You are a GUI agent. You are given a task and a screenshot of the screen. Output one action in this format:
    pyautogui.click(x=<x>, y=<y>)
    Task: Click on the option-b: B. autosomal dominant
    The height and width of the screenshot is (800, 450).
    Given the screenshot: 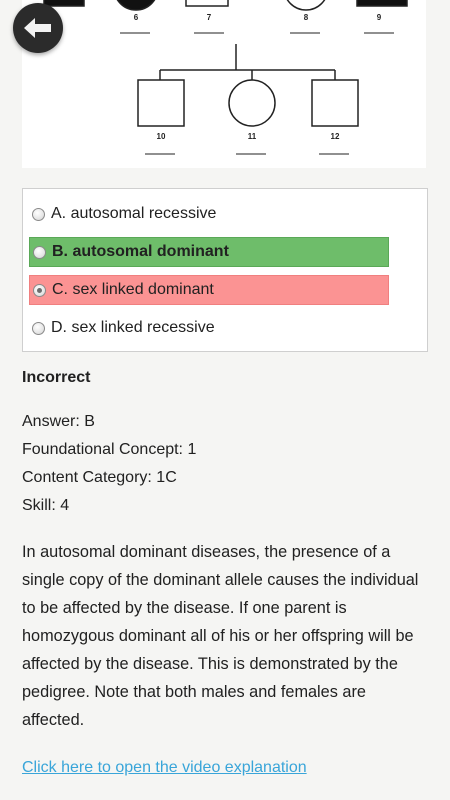 What is the action you would take?
    pyautogui.click(x=209, y=252)
    